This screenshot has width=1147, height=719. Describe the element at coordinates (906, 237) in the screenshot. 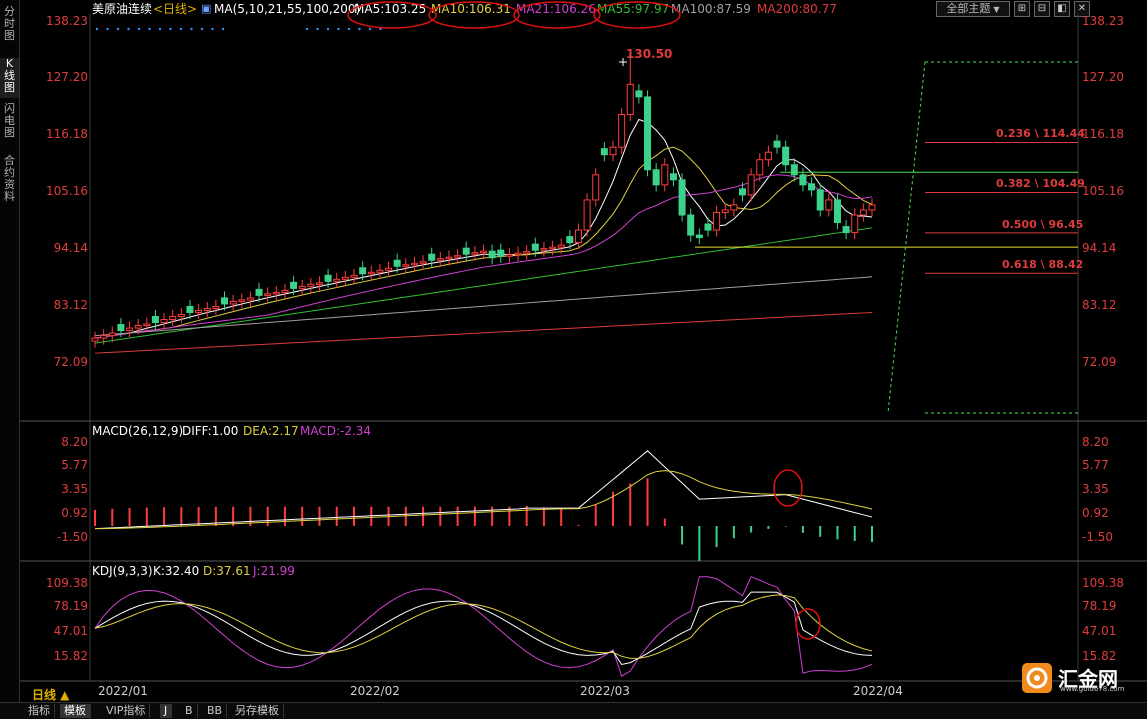

I see `fib-trend-line` at that location.